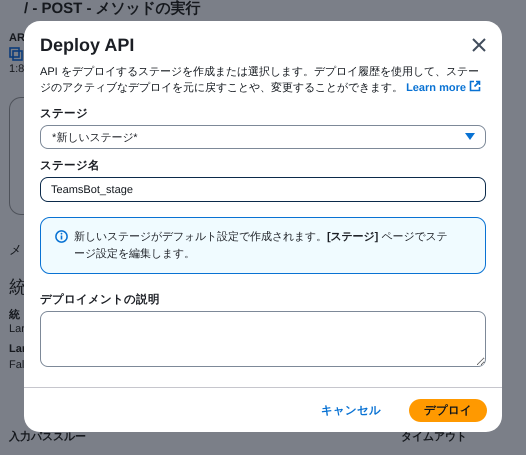 The width and height of the screenshot is (526, 455). I want to click on field-label: デプロイメントの説明, so click(100, 299).